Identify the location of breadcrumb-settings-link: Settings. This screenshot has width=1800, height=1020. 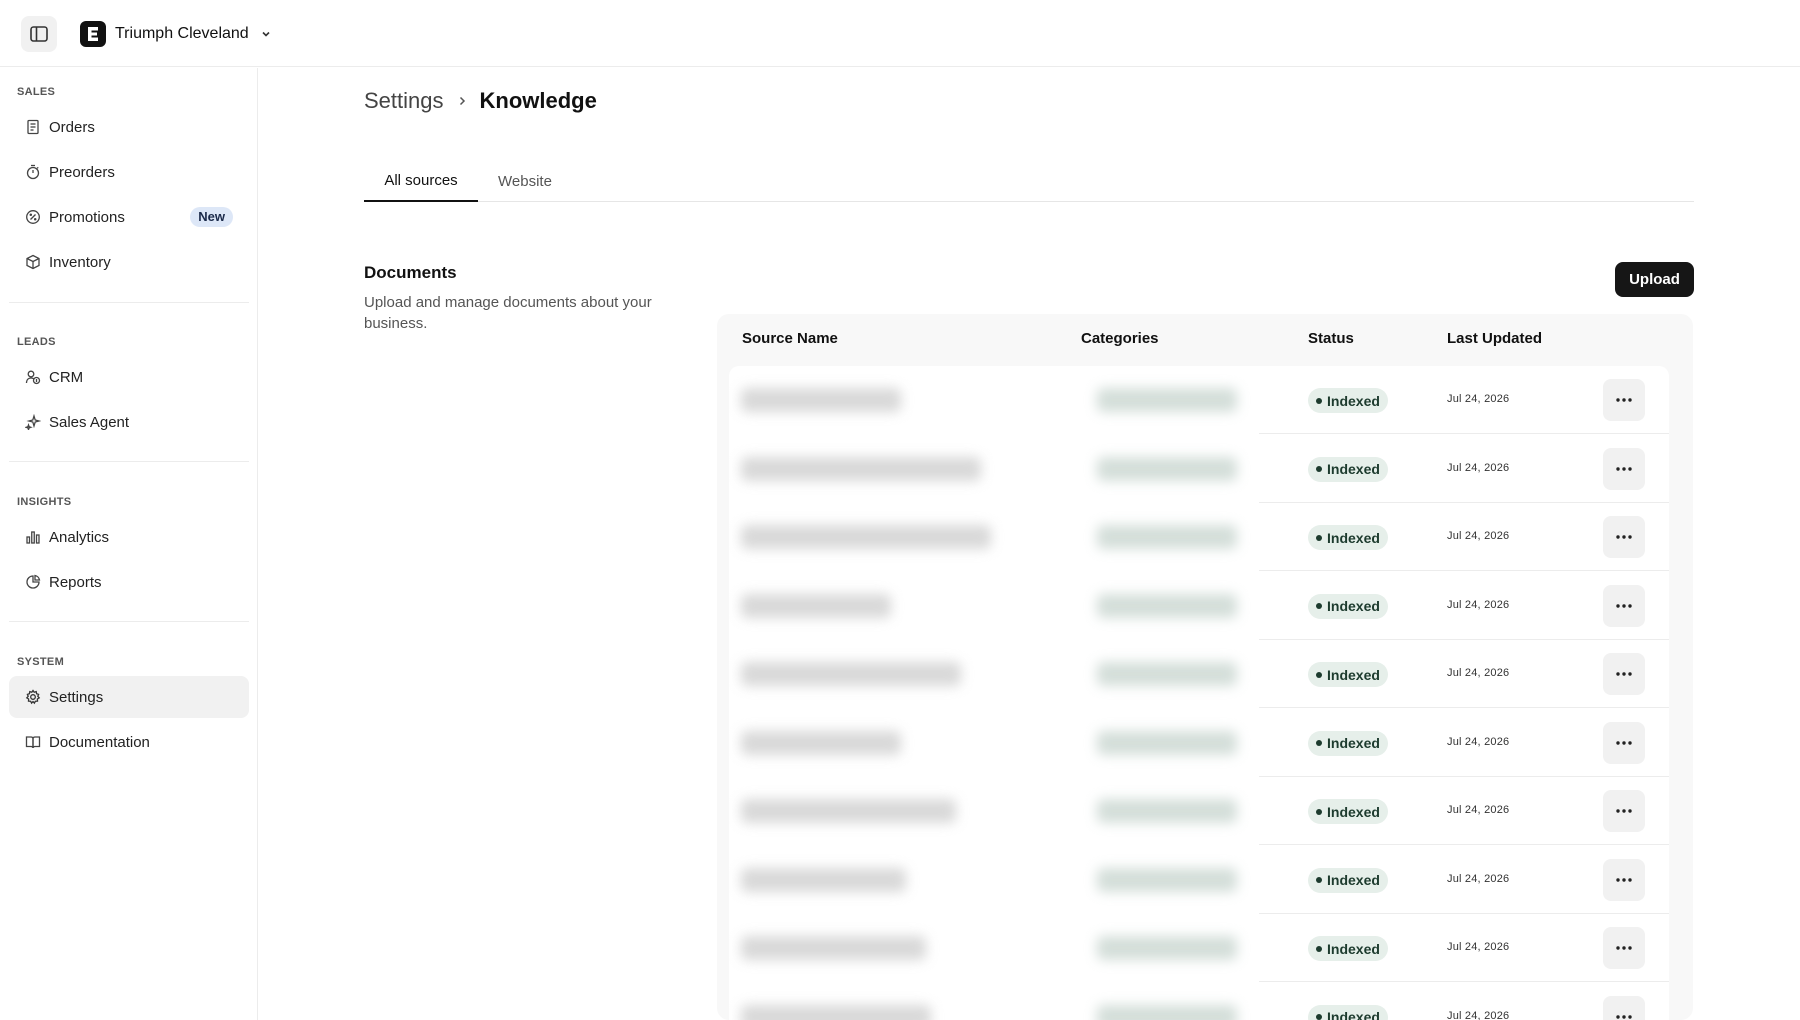
(404, 101).